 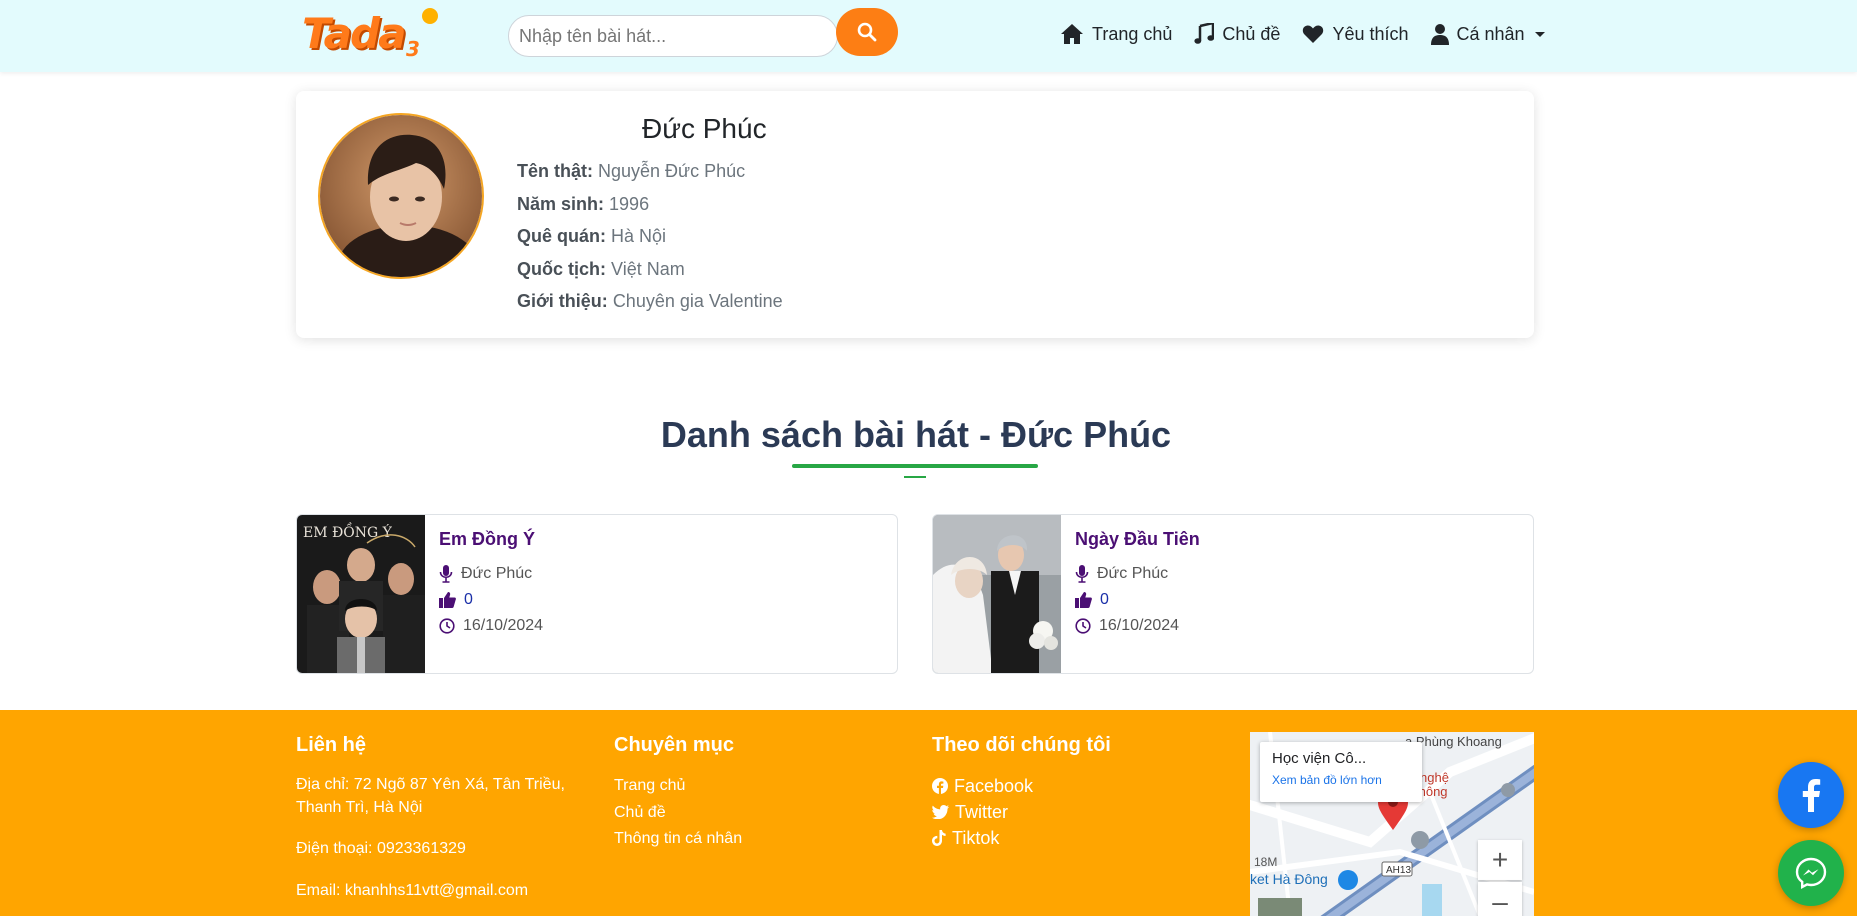 What do you see at coordinates (1062, 812) in the screenshot?
I see `social-twitter: Twitter` at bounding box center [1062, 812].